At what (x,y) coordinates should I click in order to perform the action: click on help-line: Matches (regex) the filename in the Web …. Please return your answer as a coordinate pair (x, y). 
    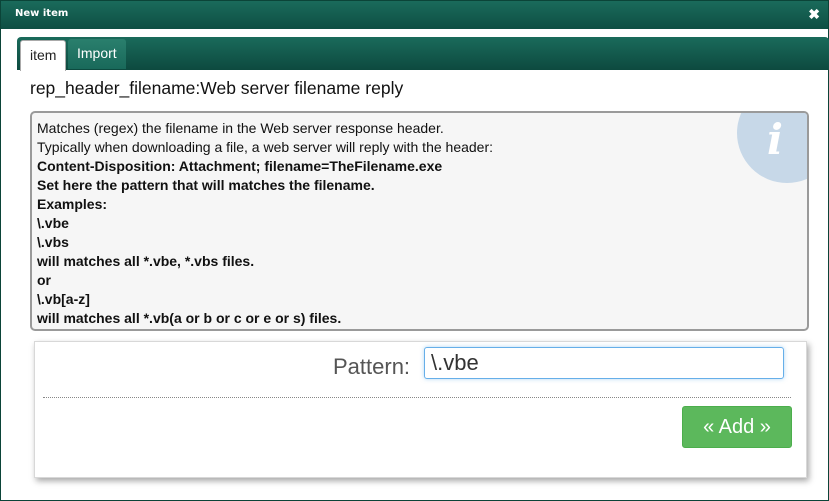
    Looking at the image, I should click on (240, 128).